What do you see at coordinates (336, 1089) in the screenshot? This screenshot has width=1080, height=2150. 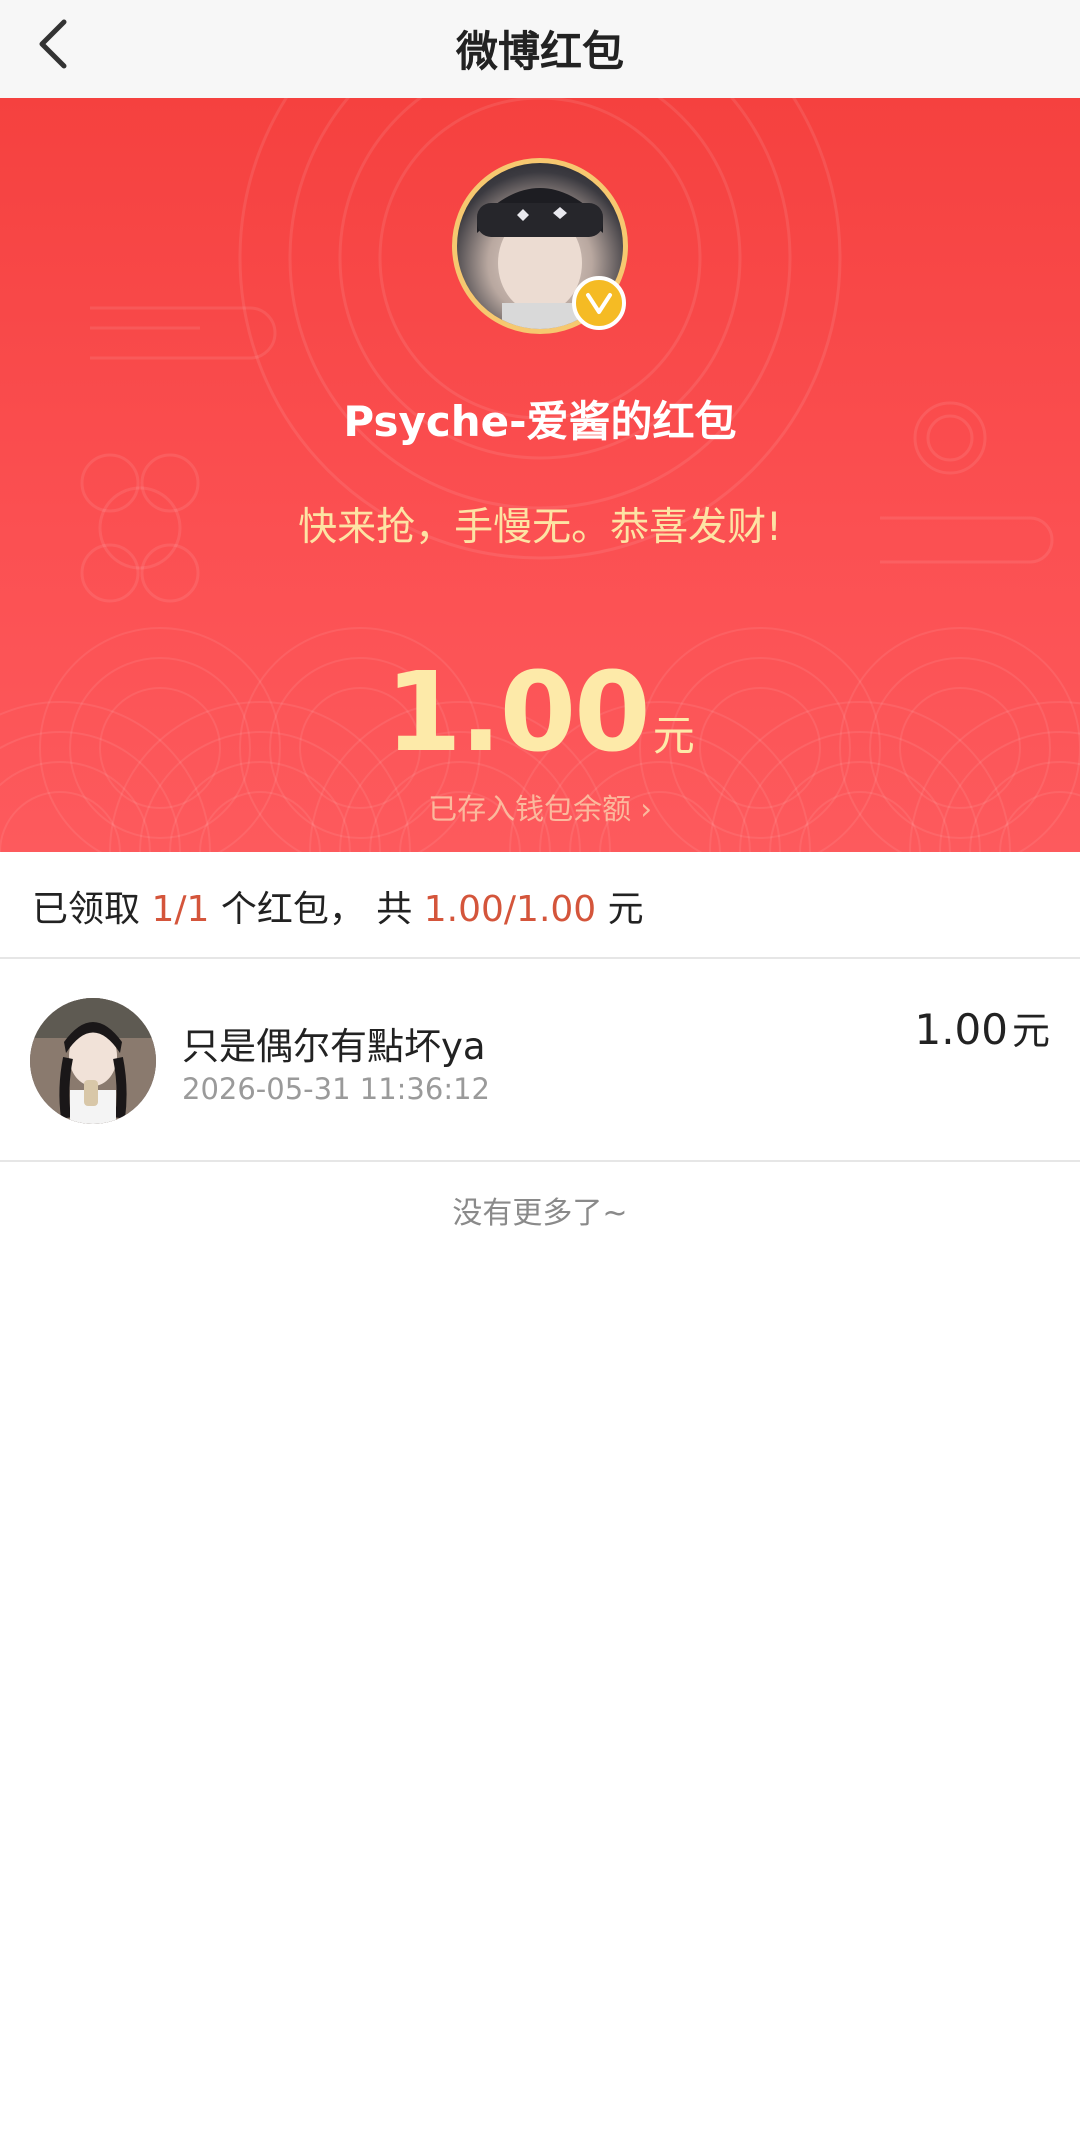 I see `receive-time: 2026-05-31 11:36:12` at bounding box center [336, 1089].